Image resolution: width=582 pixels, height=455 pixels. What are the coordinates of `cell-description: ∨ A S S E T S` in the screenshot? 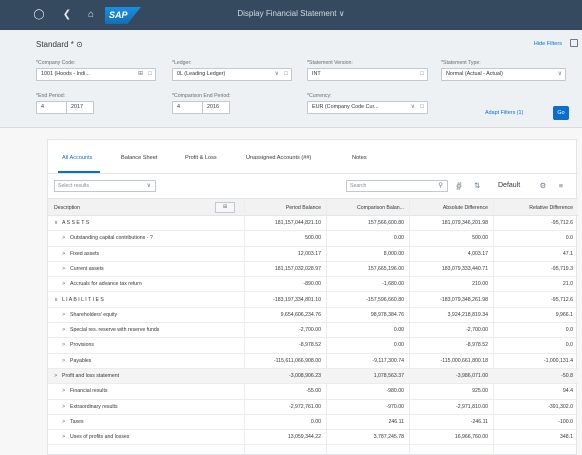 It's located at (146, 223).